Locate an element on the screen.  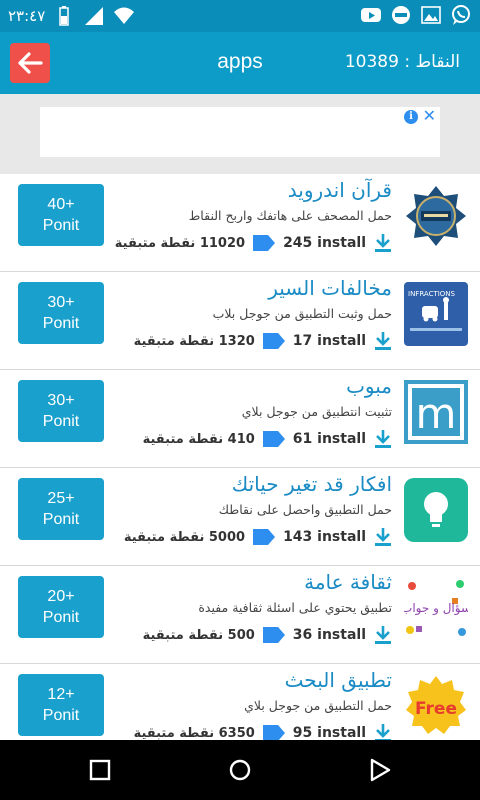
points-value: 40+ is located at coordinates (61, 204).